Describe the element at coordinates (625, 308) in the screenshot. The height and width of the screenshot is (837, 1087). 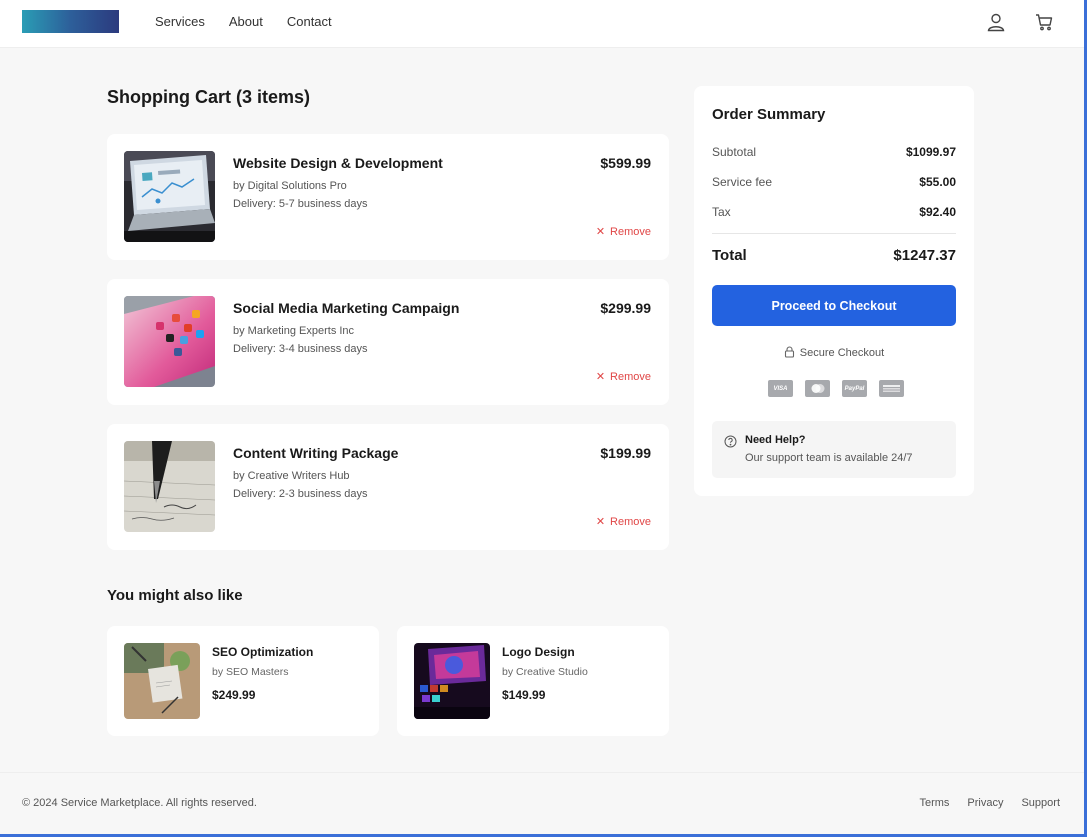
I see `cart-item-price: $299.99` at that location.